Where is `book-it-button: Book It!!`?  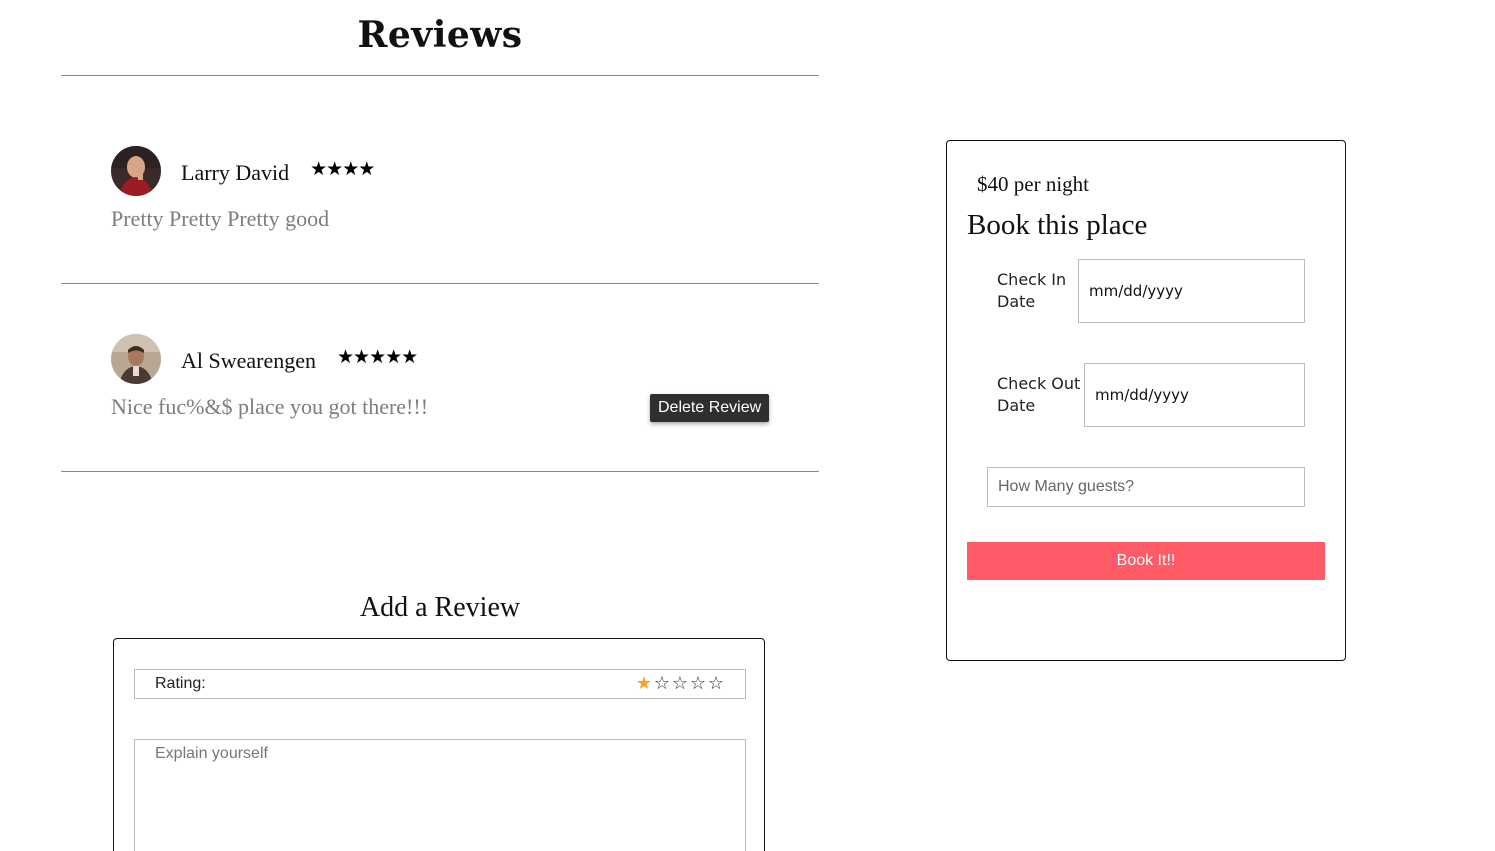 book-it-button: Book It!! is located at coordinates (1146, 561).